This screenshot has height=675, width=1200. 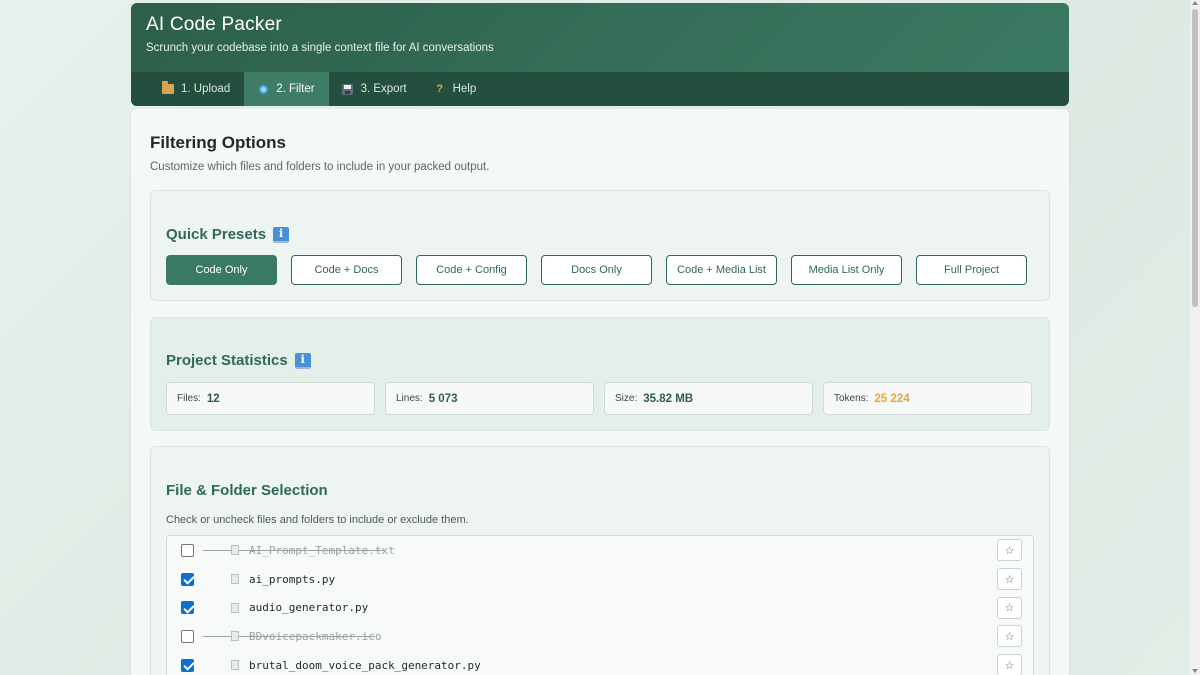 I want to click on stat-files: Files: 12, so click(x=270, y=398).